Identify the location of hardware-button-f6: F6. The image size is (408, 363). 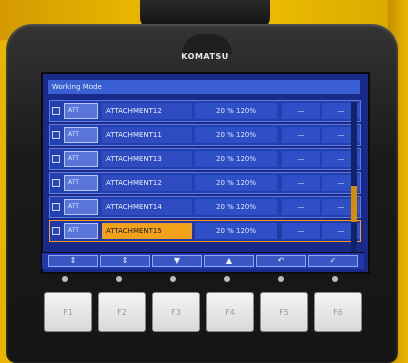
(338, 312).